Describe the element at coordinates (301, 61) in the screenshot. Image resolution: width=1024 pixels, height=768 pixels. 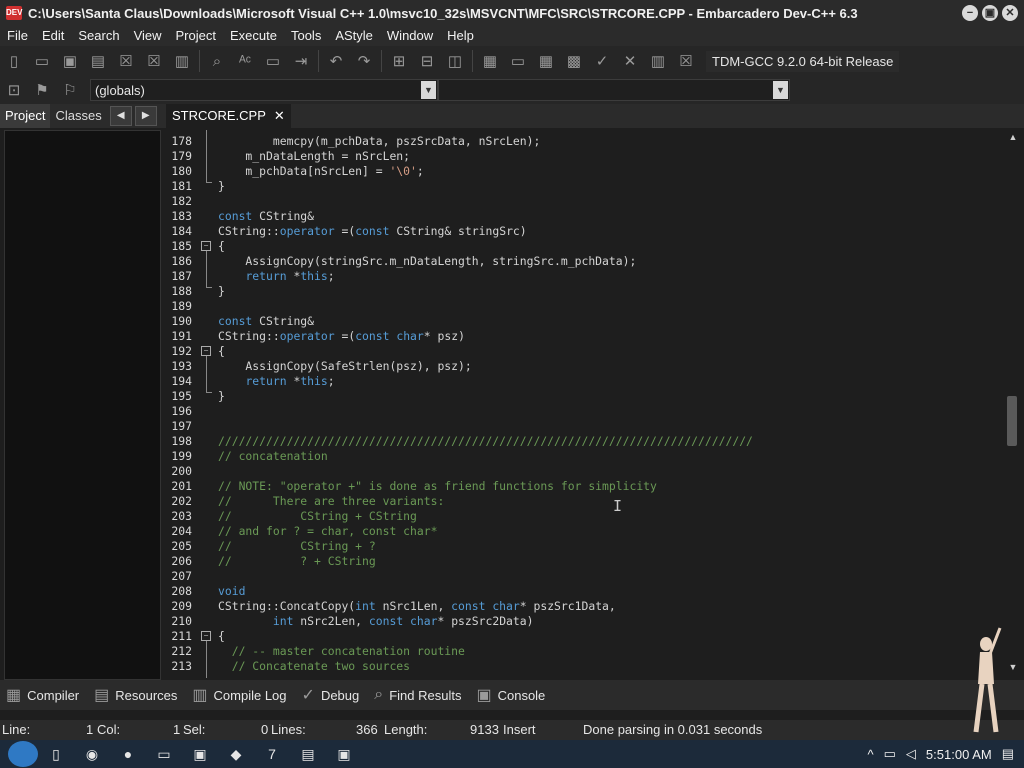
I see `bookmark-goto-icon: ⇥` at that location.